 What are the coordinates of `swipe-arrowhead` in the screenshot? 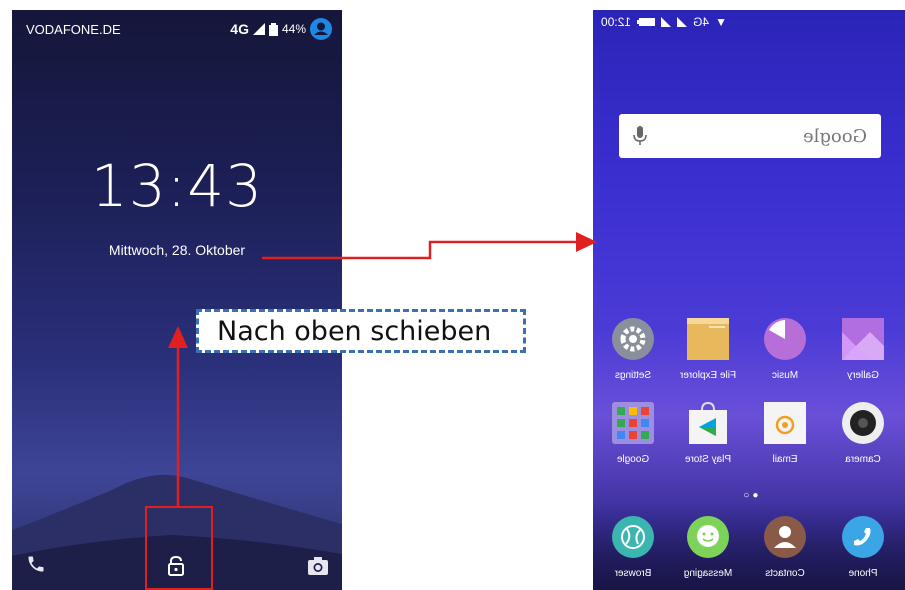 It's located at (178, 337).